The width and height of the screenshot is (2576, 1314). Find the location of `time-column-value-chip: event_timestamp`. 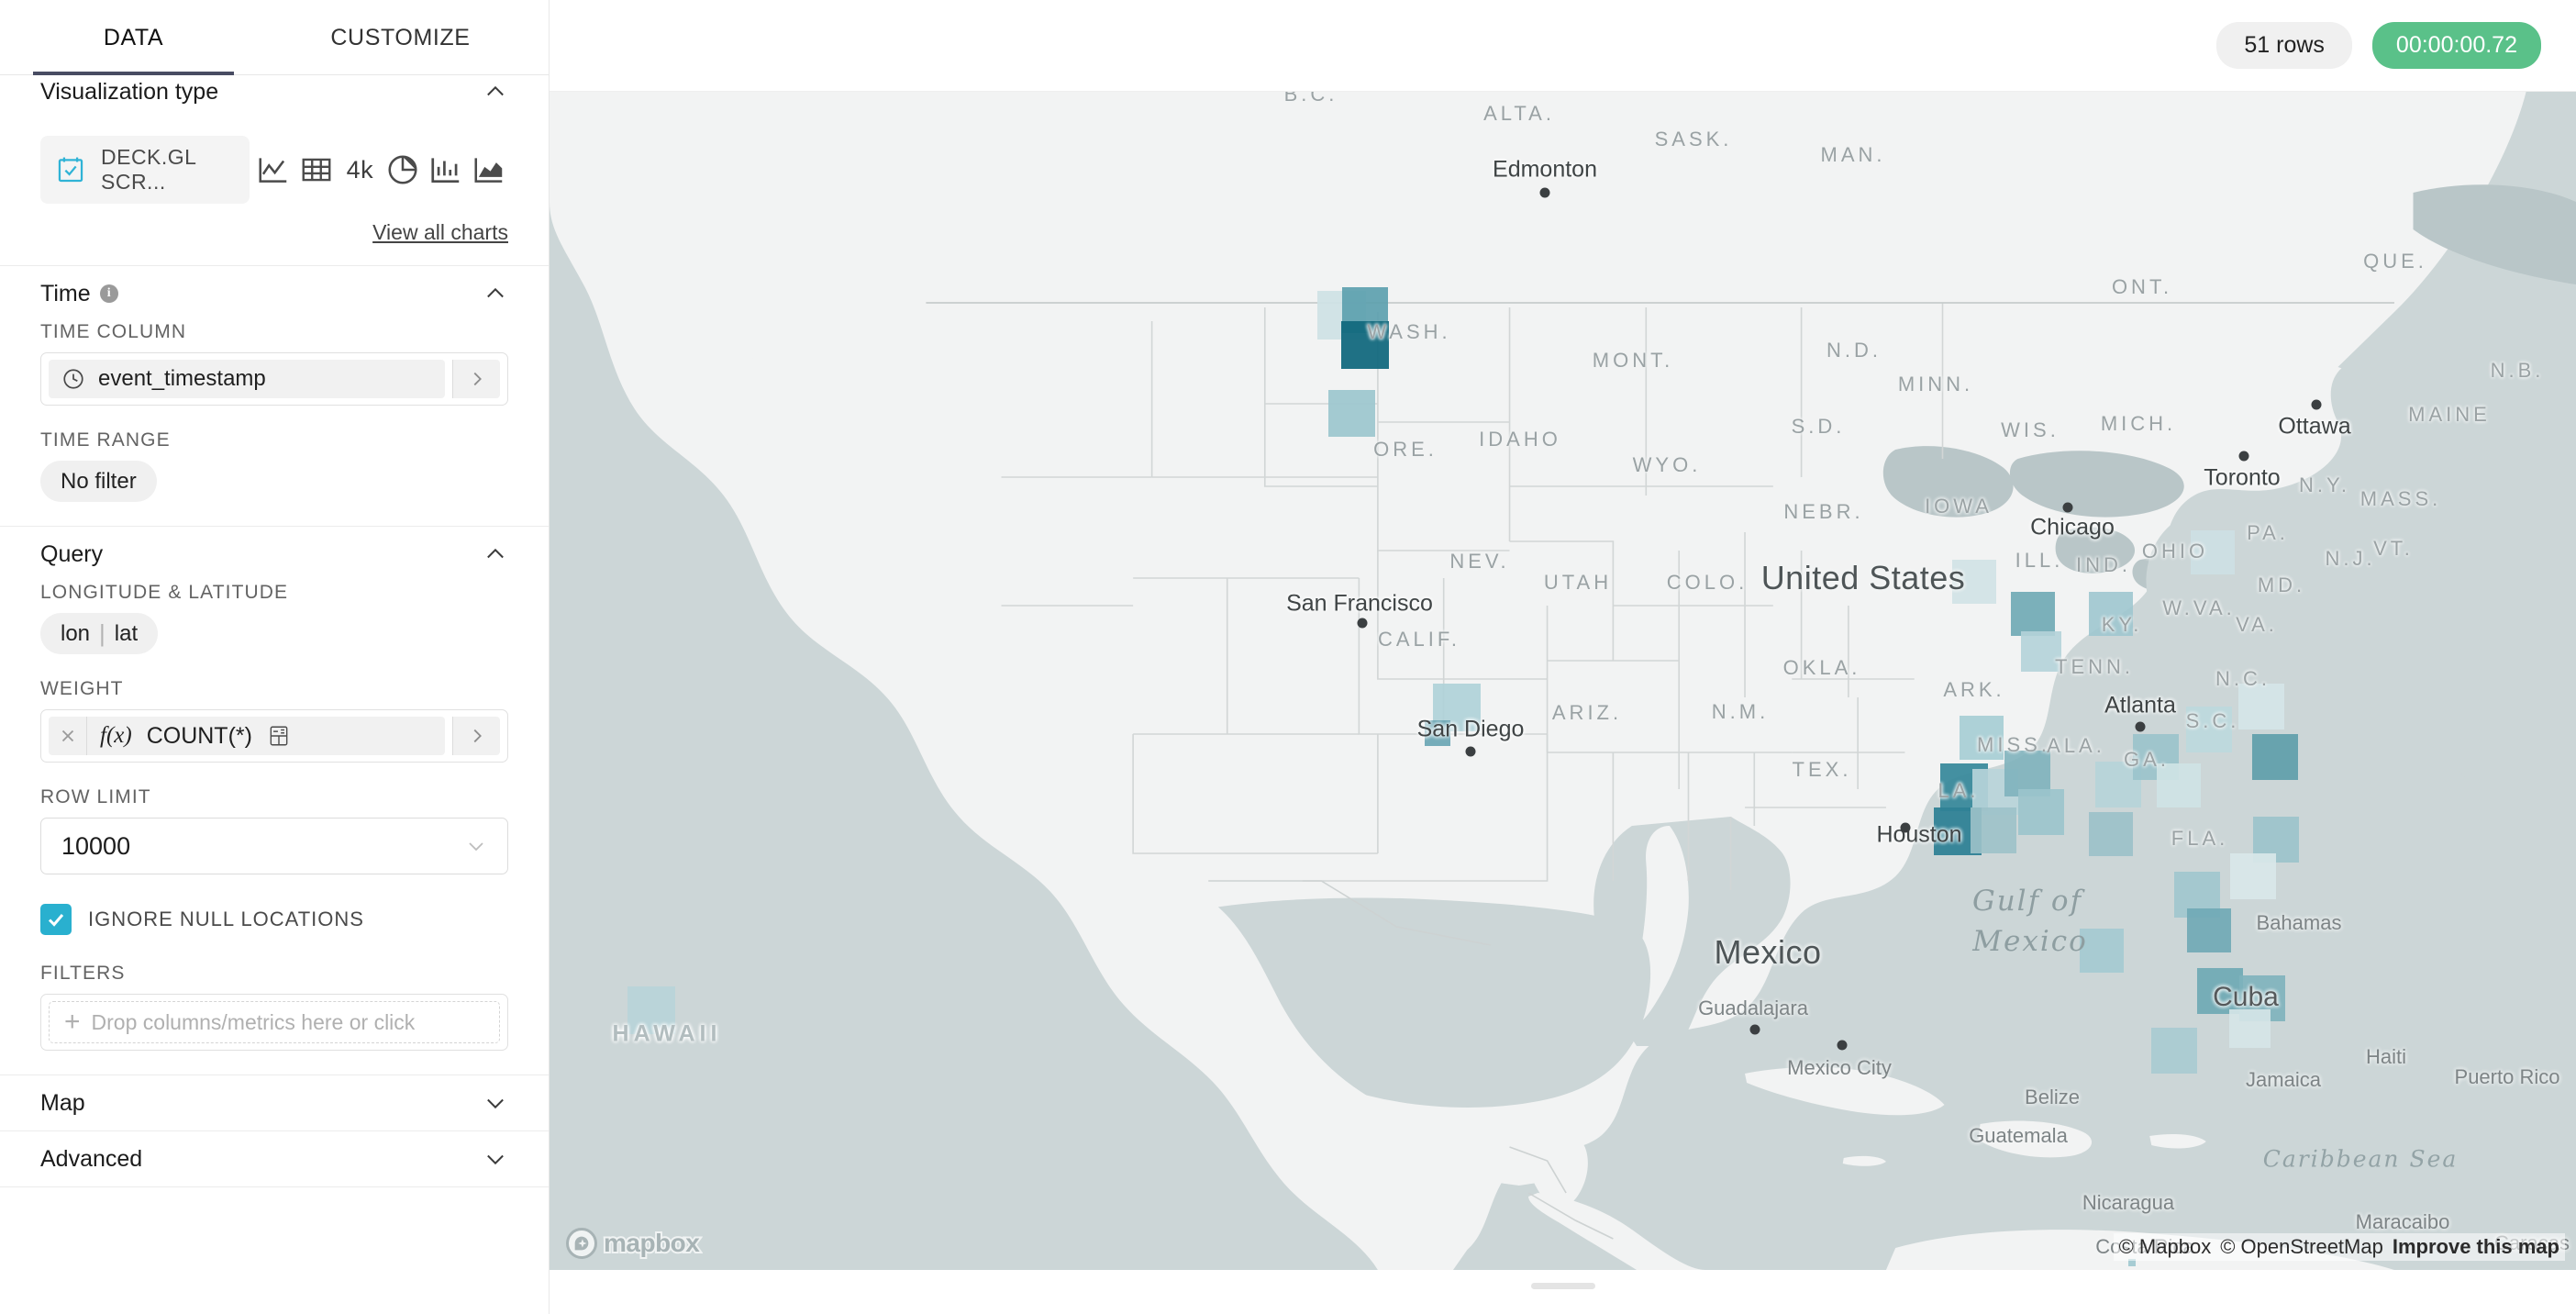

time-column-value-chip: event_timestamp is located at coordinates (247, 379).